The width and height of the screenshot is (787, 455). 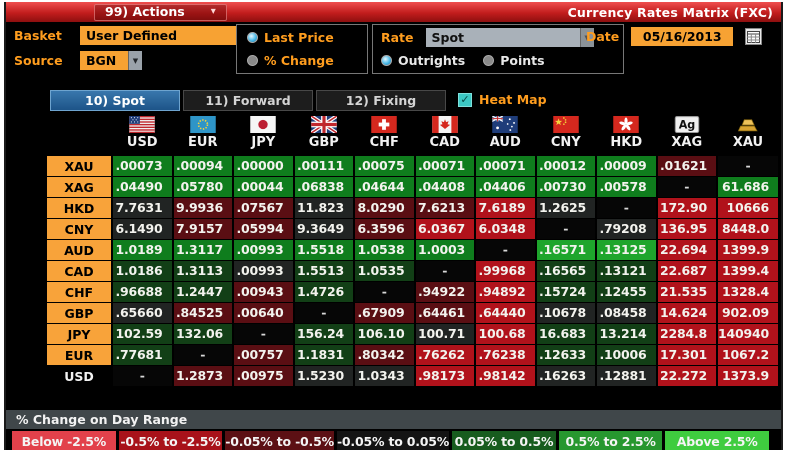 I want to click on cell-hkd-chf: 8.0290, so click(x=384, y=208).